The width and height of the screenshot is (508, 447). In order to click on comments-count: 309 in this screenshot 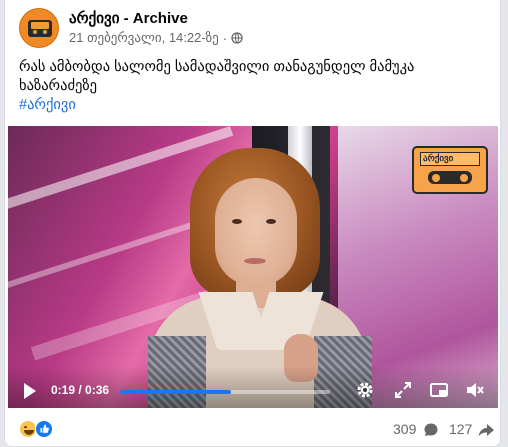, I will do `click(404, 429)`.